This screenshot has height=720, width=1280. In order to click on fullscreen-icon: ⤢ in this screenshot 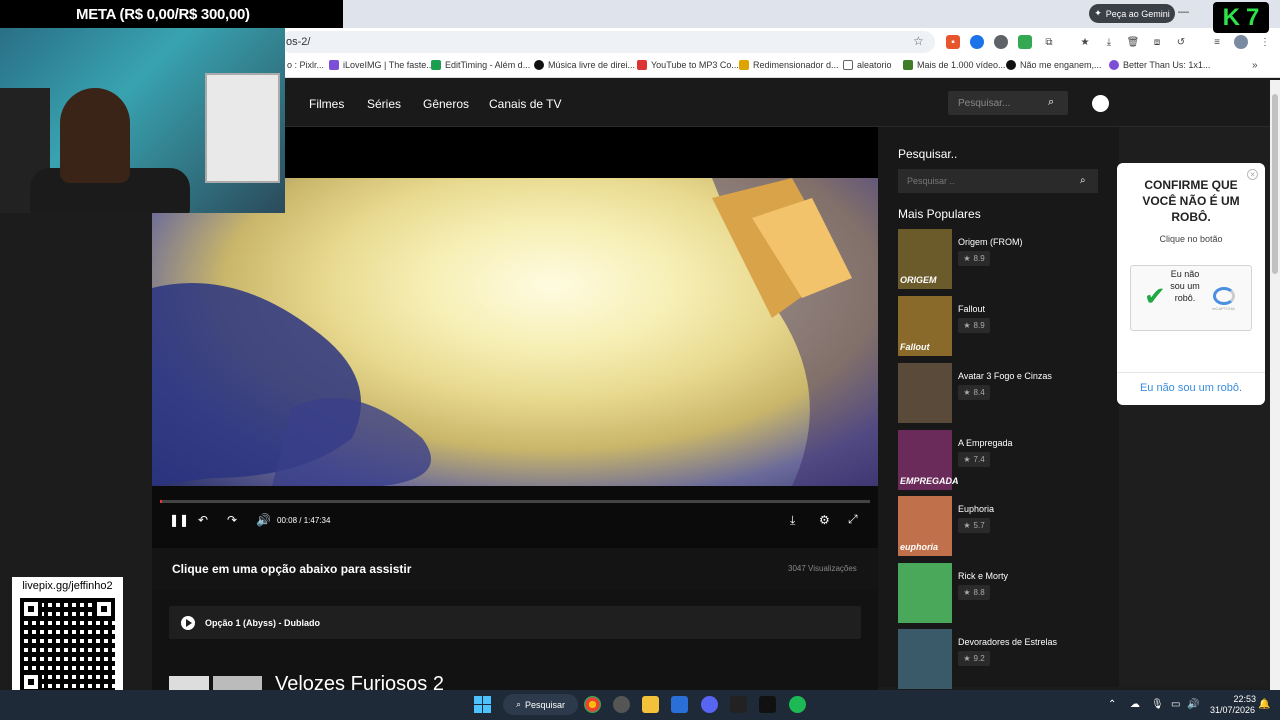, I will do `click(853, 519)`.